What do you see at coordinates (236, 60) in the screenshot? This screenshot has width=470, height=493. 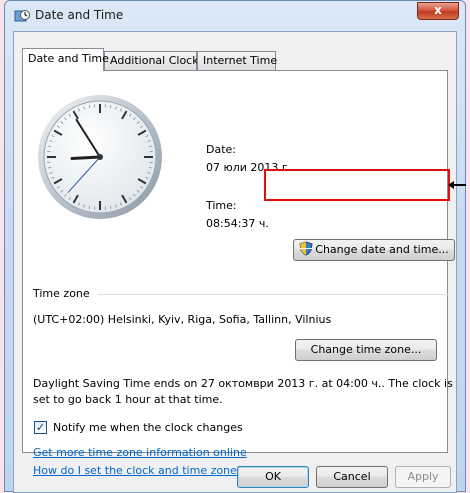 I see `tab-internet-time: Internet Time` at bounding box center [236, 60].